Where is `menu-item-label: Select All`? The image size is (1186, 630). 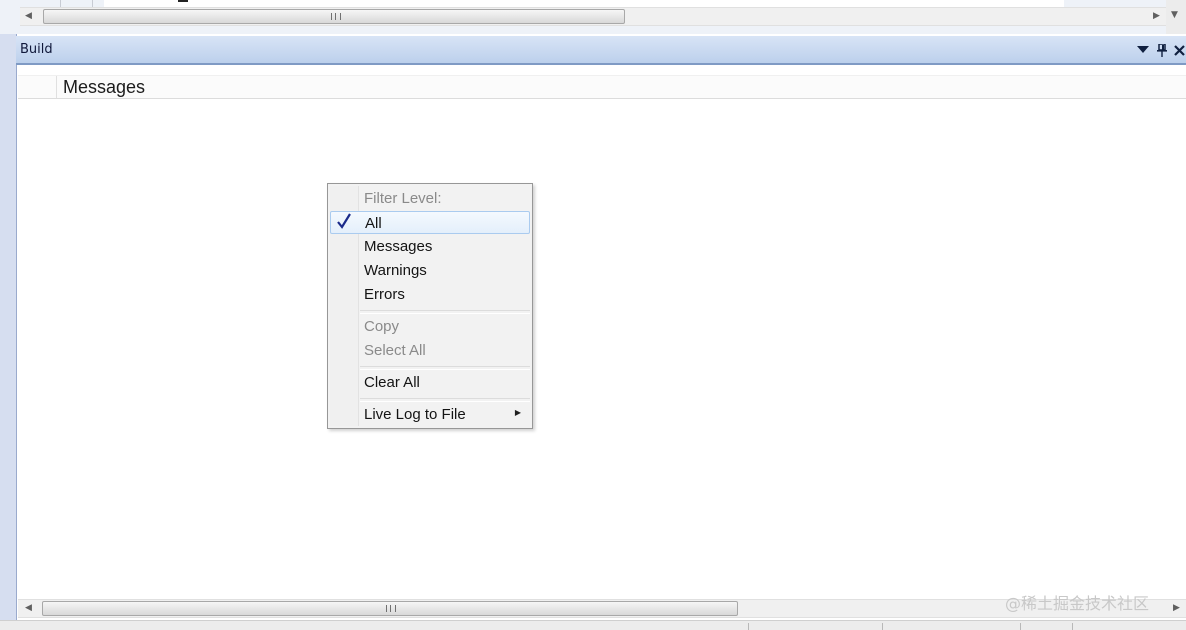
menu-item-label: Select All is located at coordinates (395, 350).